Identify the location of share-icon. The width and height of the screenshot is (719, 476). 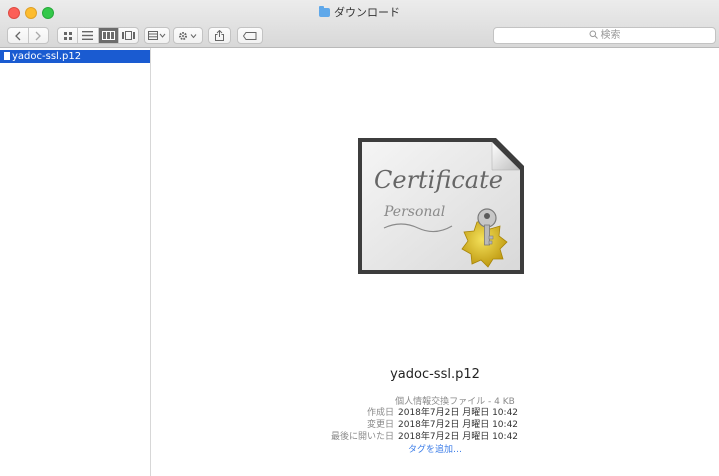
(219, 35).